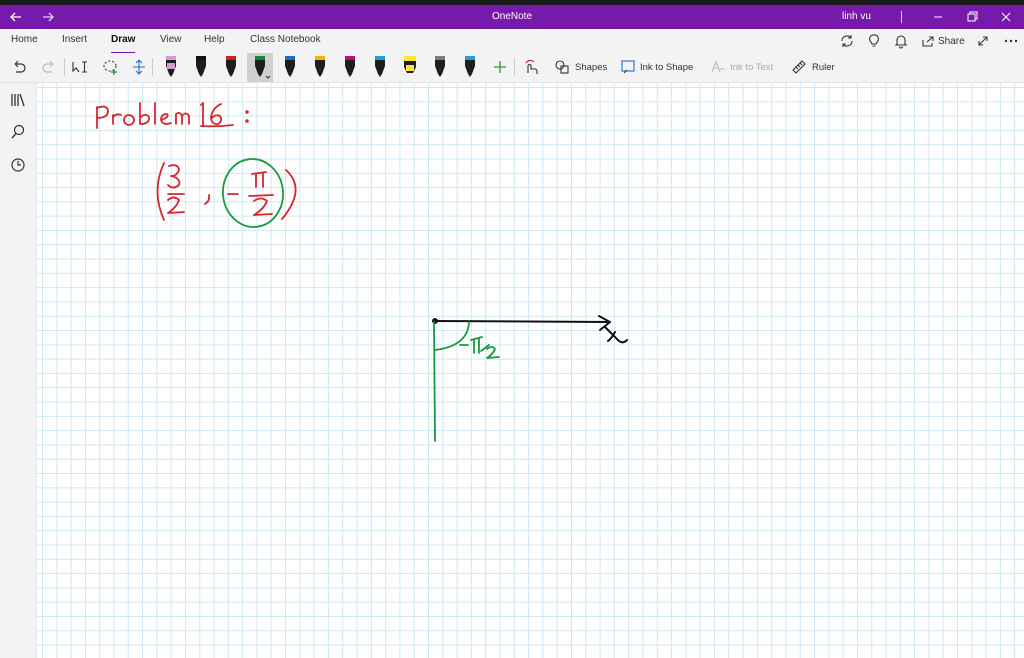 This screenshot has width=1024, height=658. Describe the element at coordinates (823, 67) in the screenshot. I see `ruler-label: Ruler` at that location.